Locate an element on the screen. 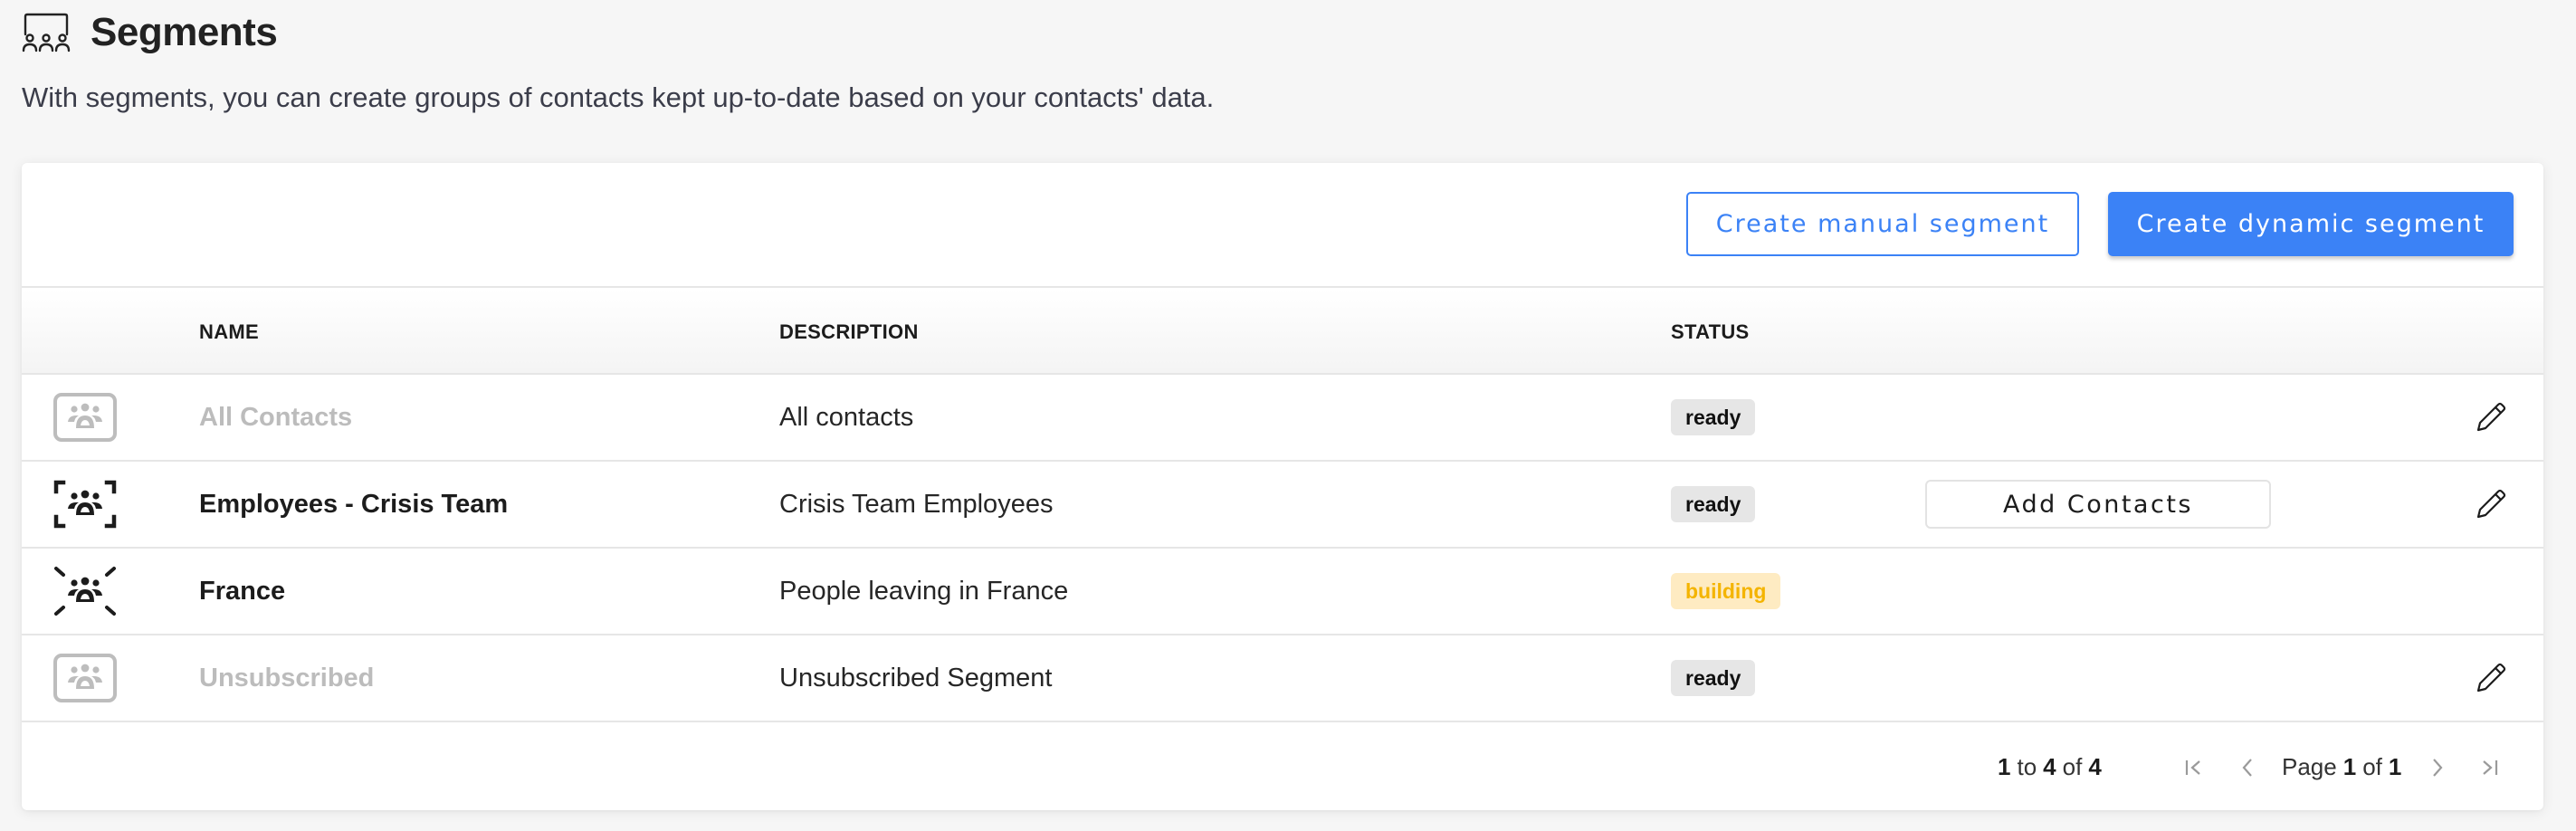  segment-name: Employees - Crisis Team is located at coordinates (353, 504).